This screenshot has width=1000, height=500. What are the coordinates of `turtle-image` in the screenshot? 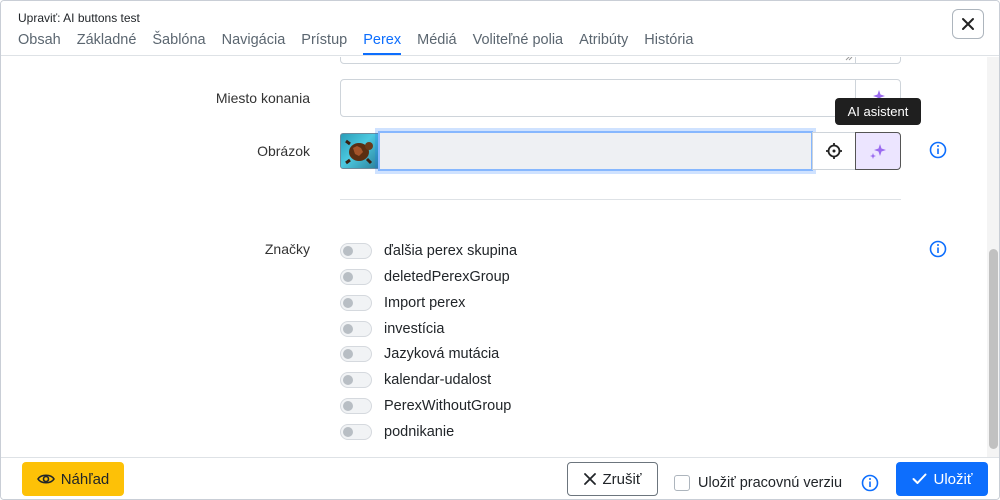 It's located at (359, 152).